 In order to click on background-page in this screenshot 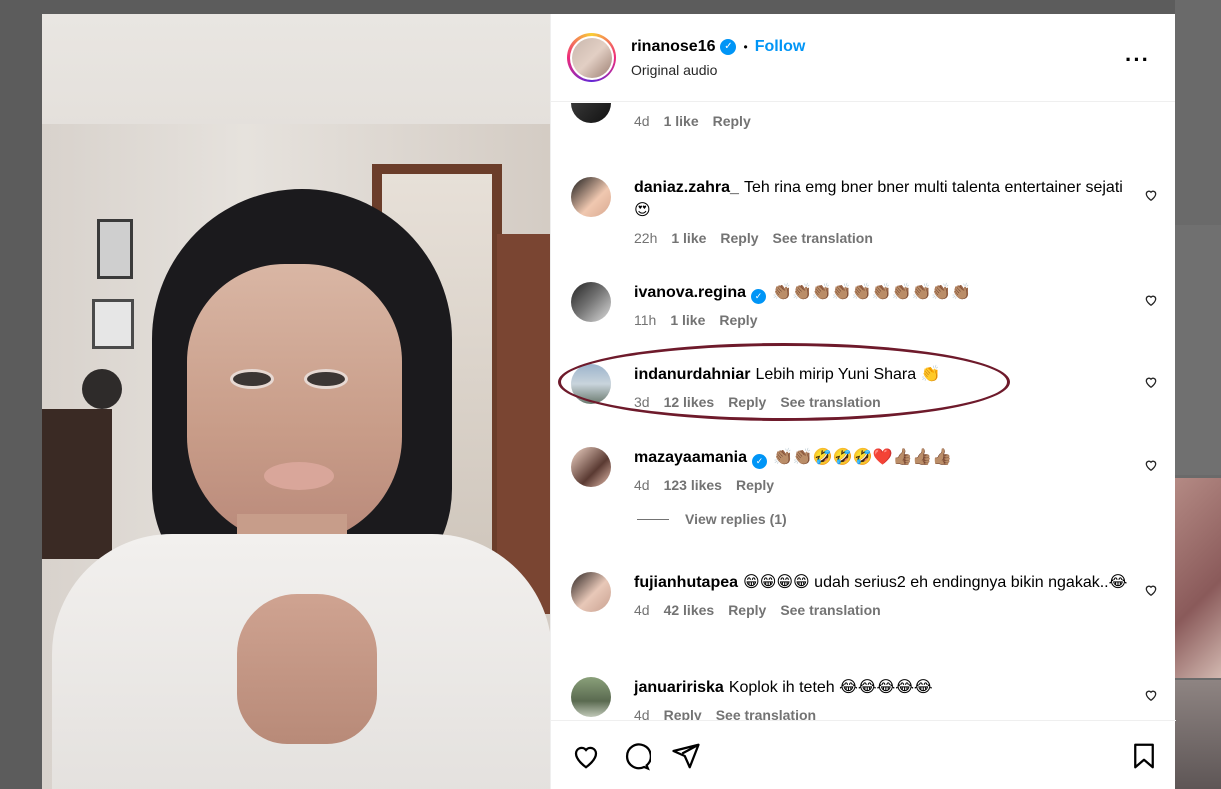, I will do `click(1198, 394)`.